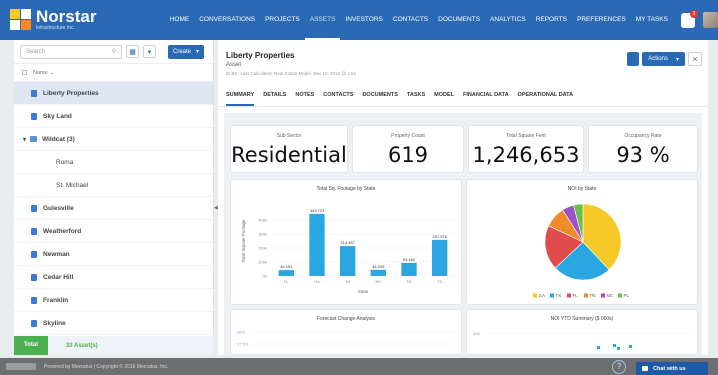  What do you see at coordinates (508, 20) in the screenshot?
I see `nav-analytics: ANALYTICS` at bounding box center [508, 20].